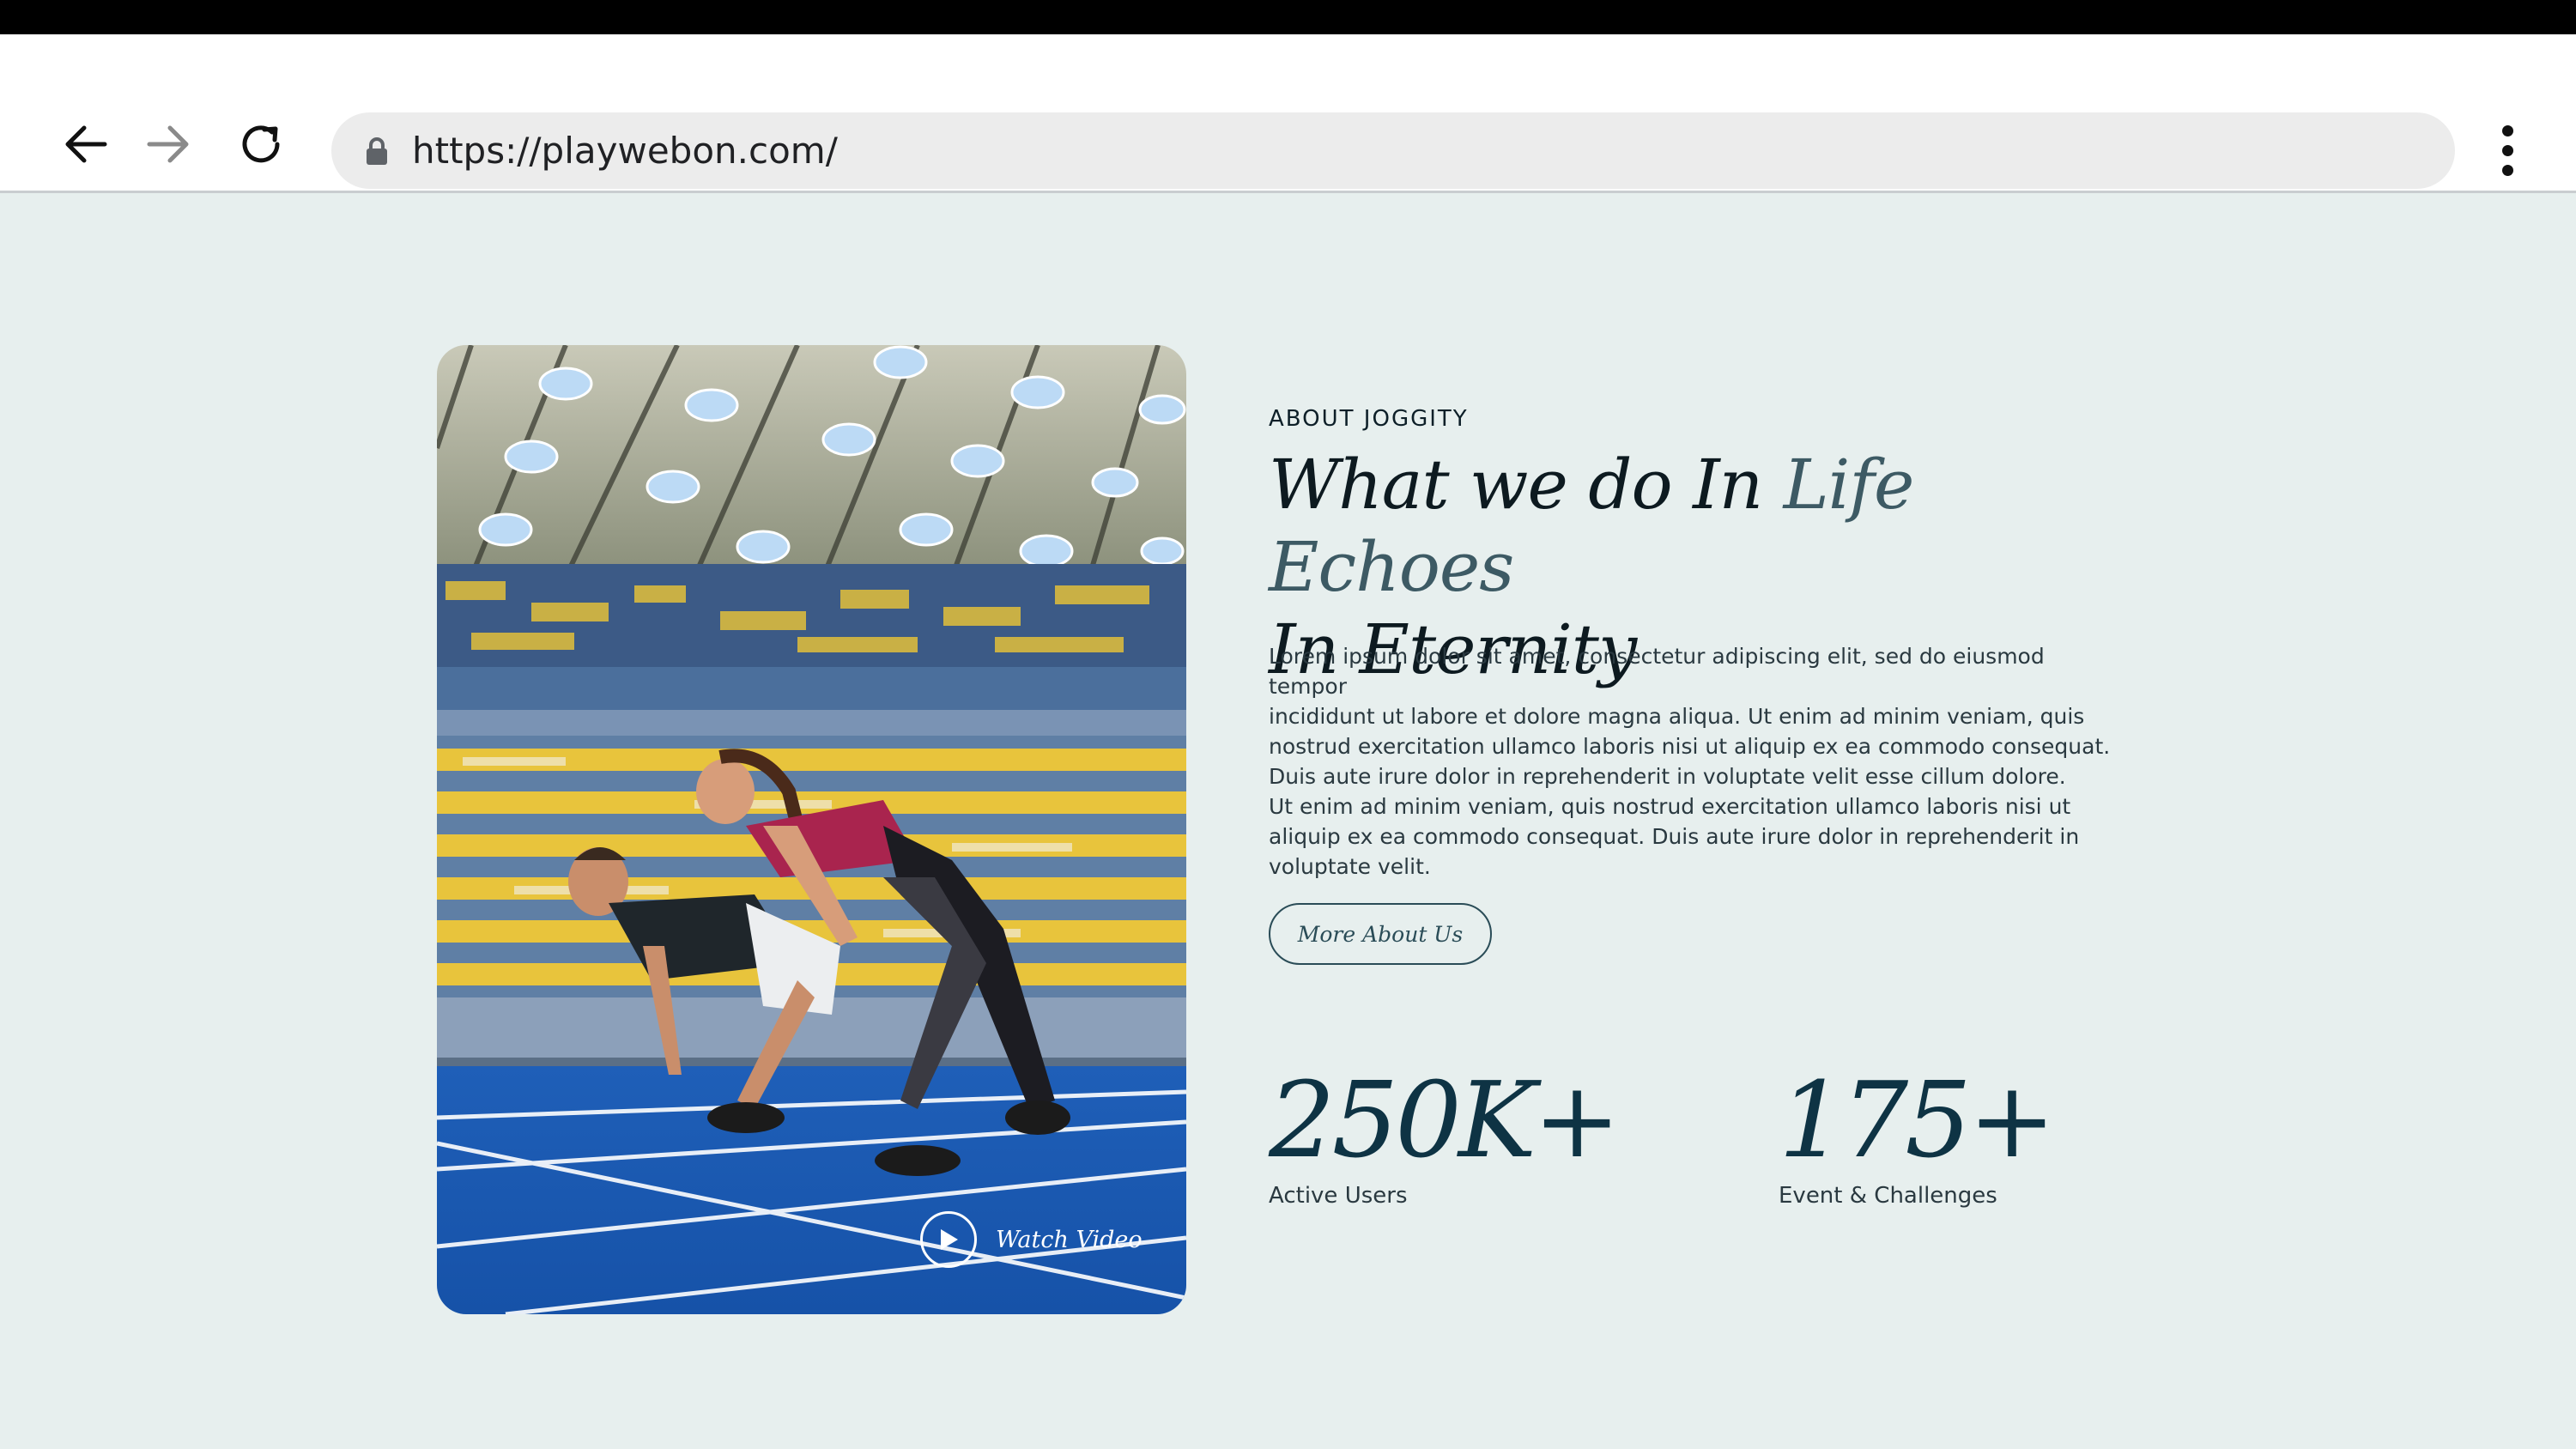 Image resolution: width=2576 pixels, height=1449 pixels. I want to click on address-bar: https://playwebon.com/, so click(1393, 150).